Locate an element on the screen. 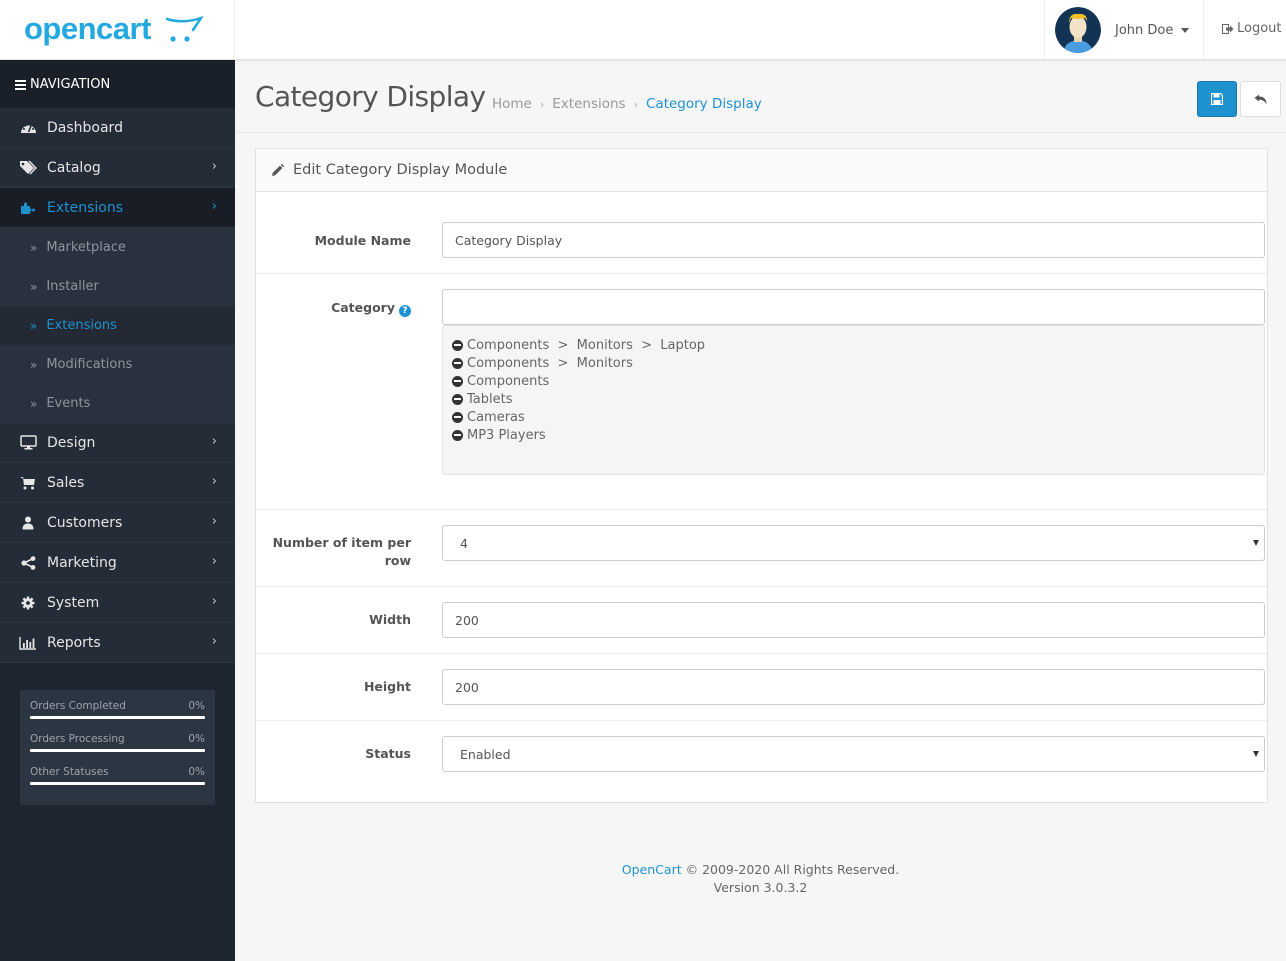 The width and height of the screenshot is (1286, 961). category-item: Cameras is located at coordinates (858, 417).